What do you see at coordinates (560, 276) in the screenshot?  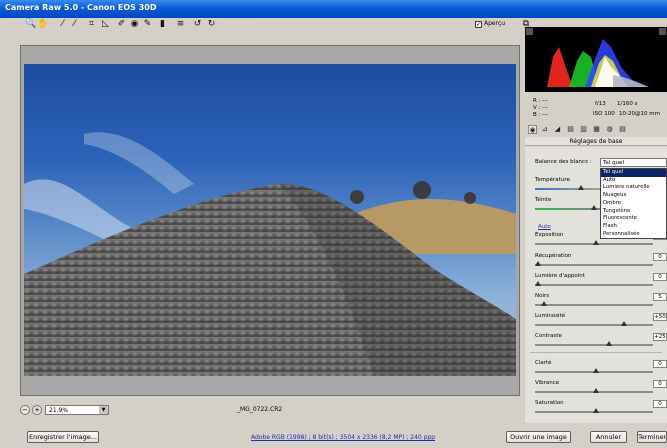 I see `slider-label: Lumière d'appoint` at bounding box center [560, 276].